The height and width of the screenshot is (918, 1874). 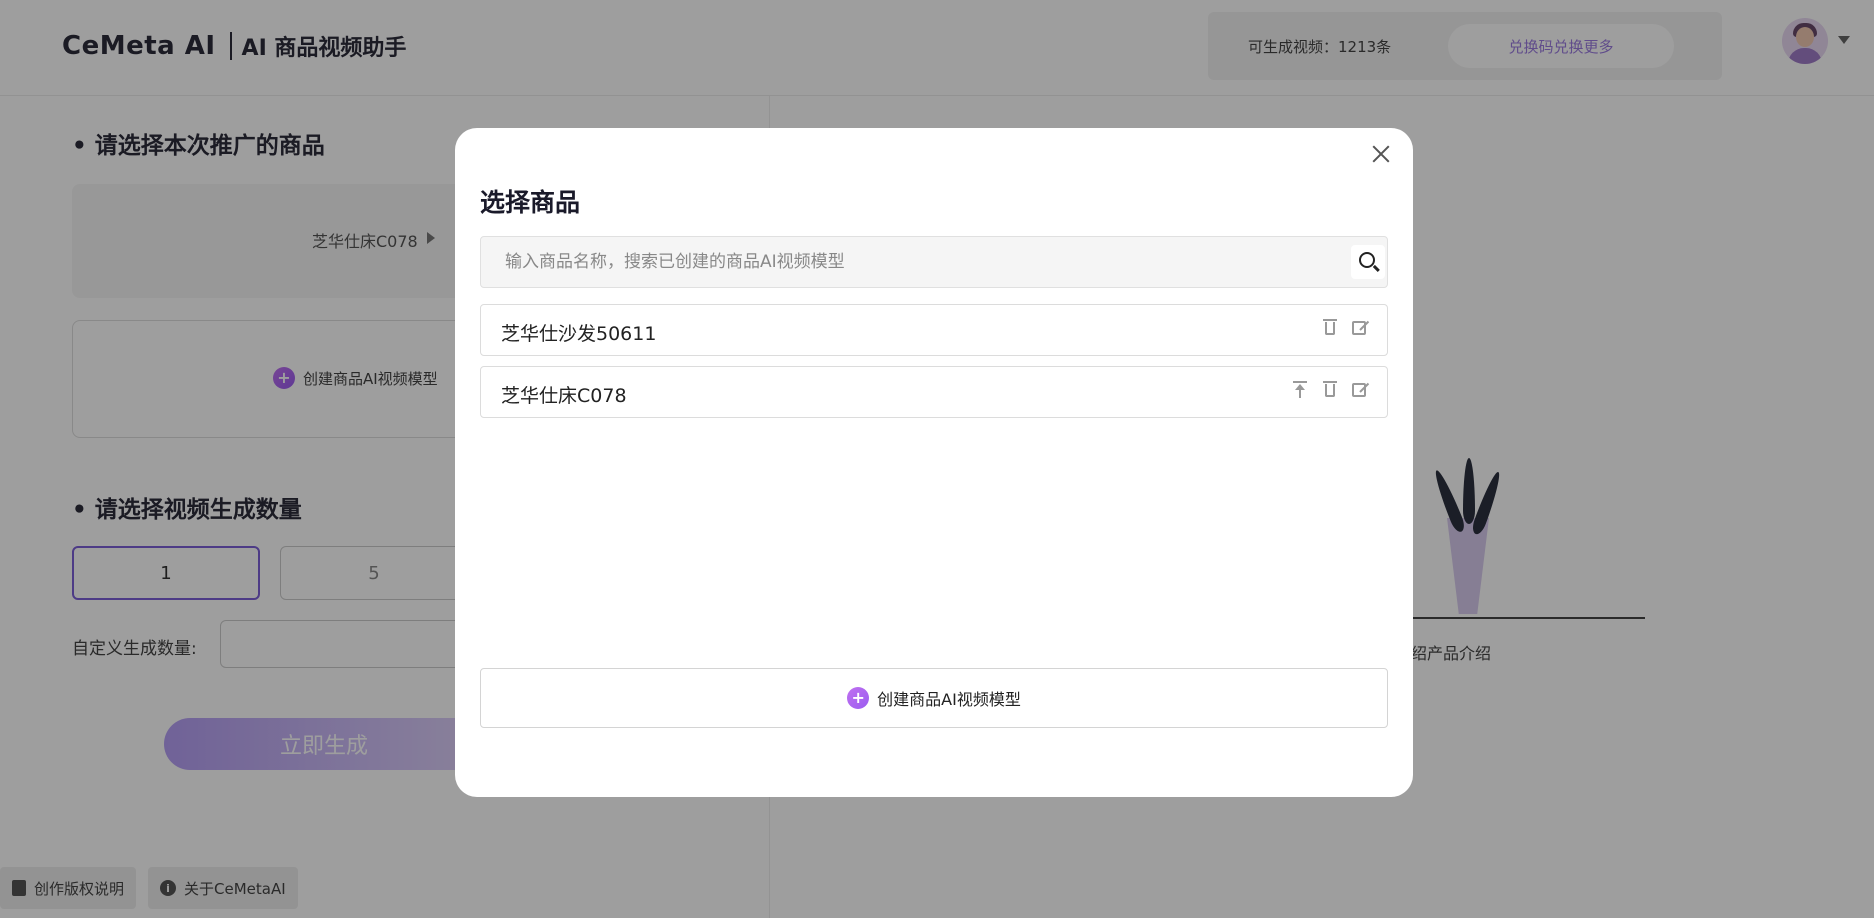 I want to click on search-bar, so click(x=934, y=262).